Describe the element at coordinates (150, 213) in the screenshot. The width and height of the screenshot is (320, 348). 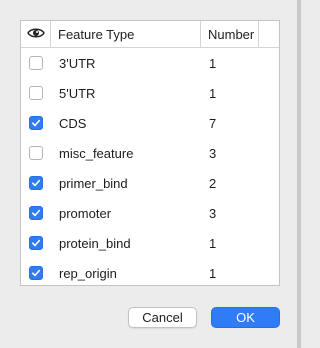
I see `table-row: promoter 3` at that location.